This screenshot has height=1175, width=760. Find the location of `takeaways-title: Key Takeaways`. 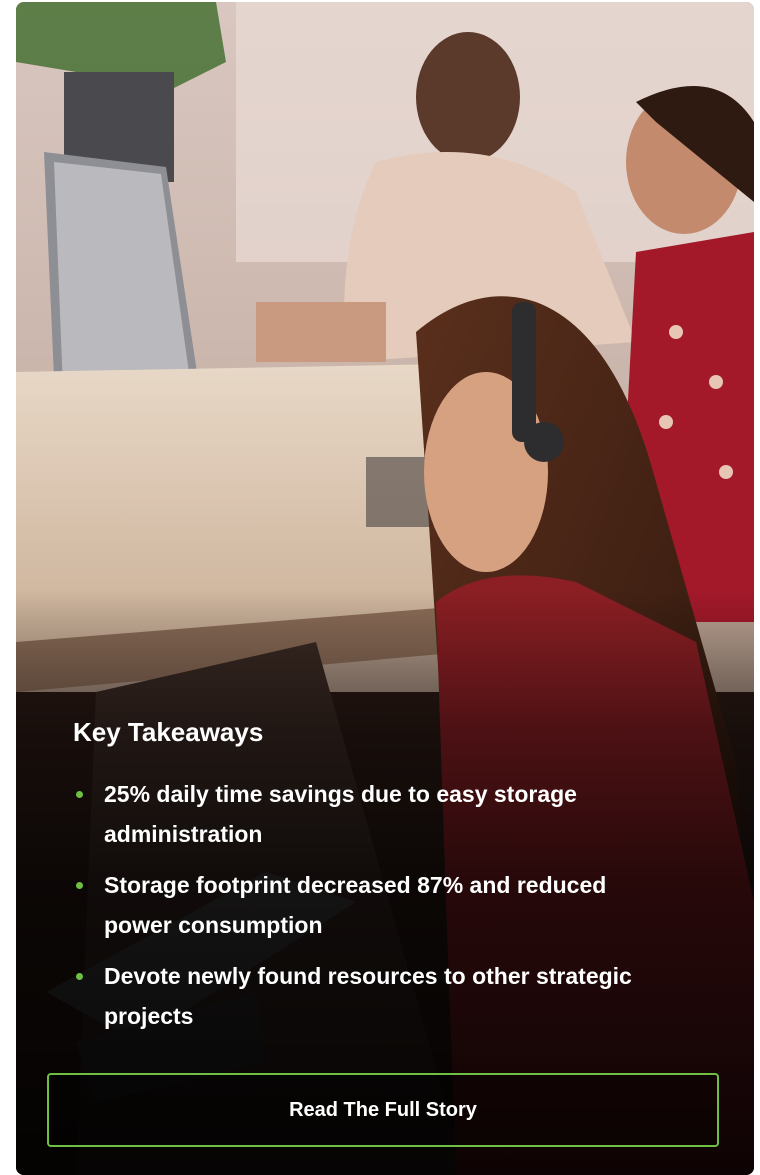

takeaways-title: Key Takeaways is located at coordinates (168, 732).